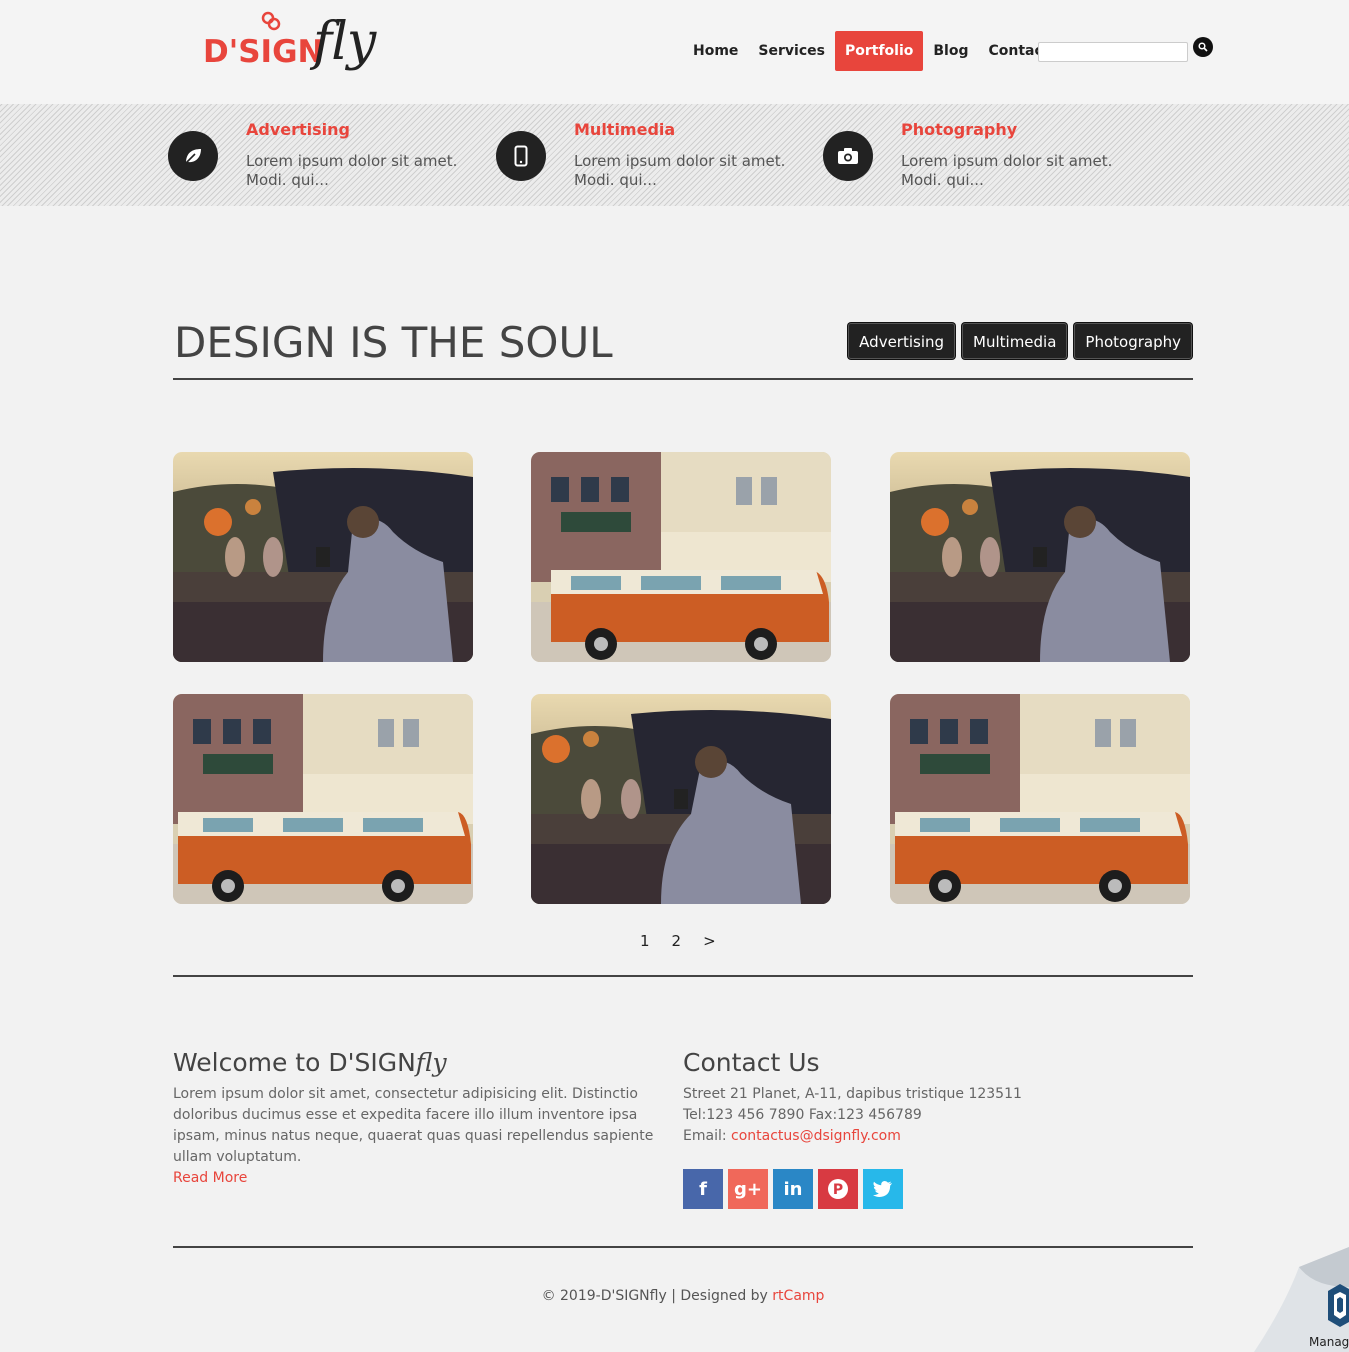 The width and height of the screenshot is (1349, 1352). Describe the element at coordinates (902, 341) in the screenshot. I see `filter-advertising-button: Advertising` at that location.